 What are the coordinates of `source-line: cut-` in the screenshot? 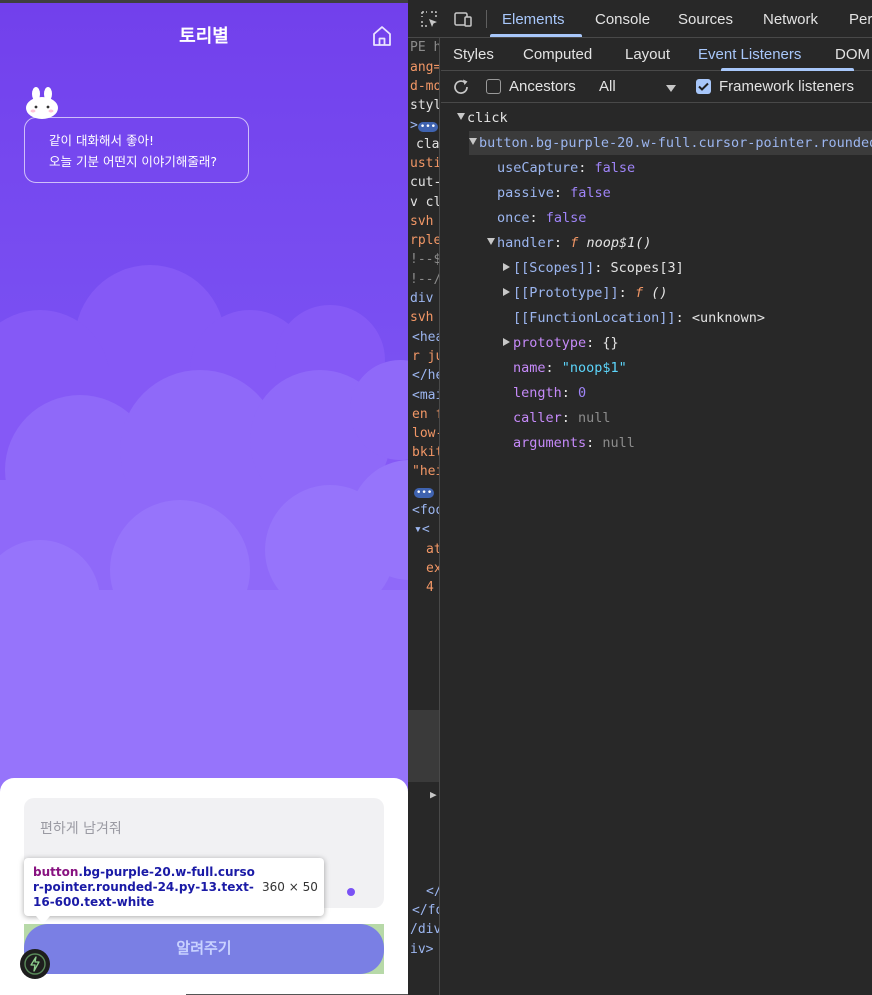 It's located at (425, 182).